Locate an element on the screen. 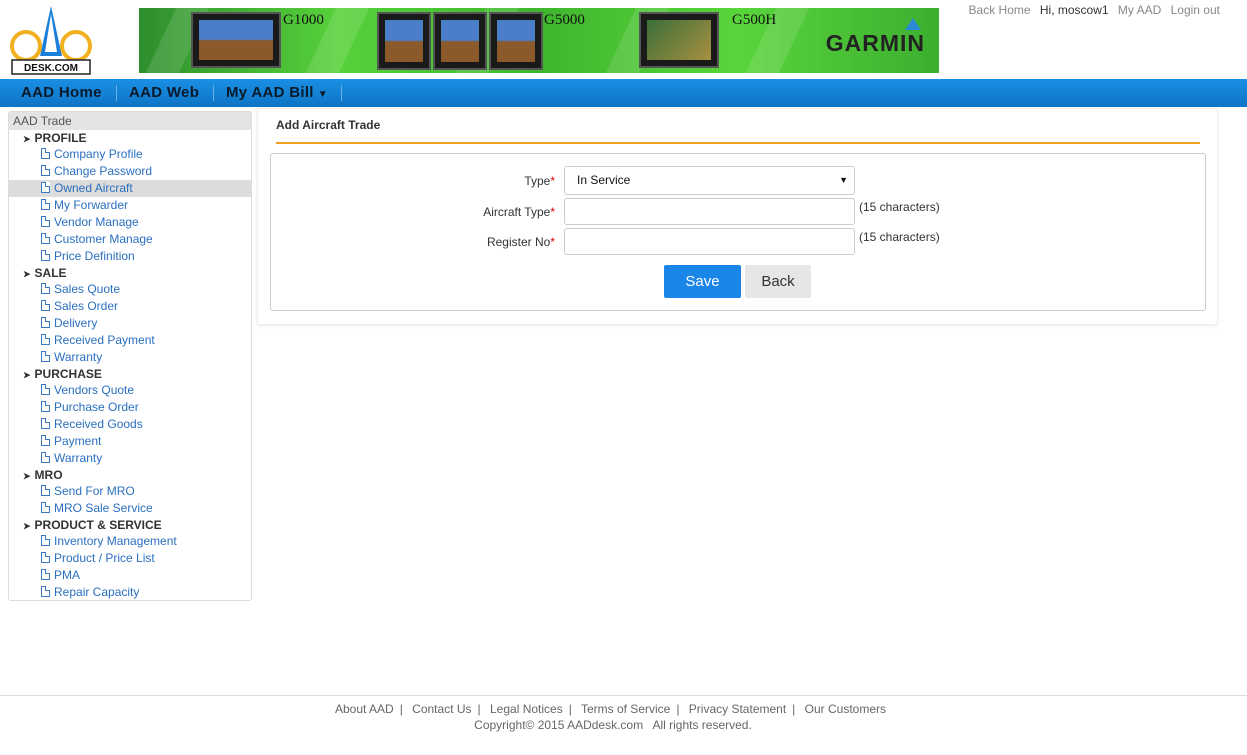 The width and height of the screenshot is (1247, 755). item-label: Company Profile is located at coordinates (98, 154).